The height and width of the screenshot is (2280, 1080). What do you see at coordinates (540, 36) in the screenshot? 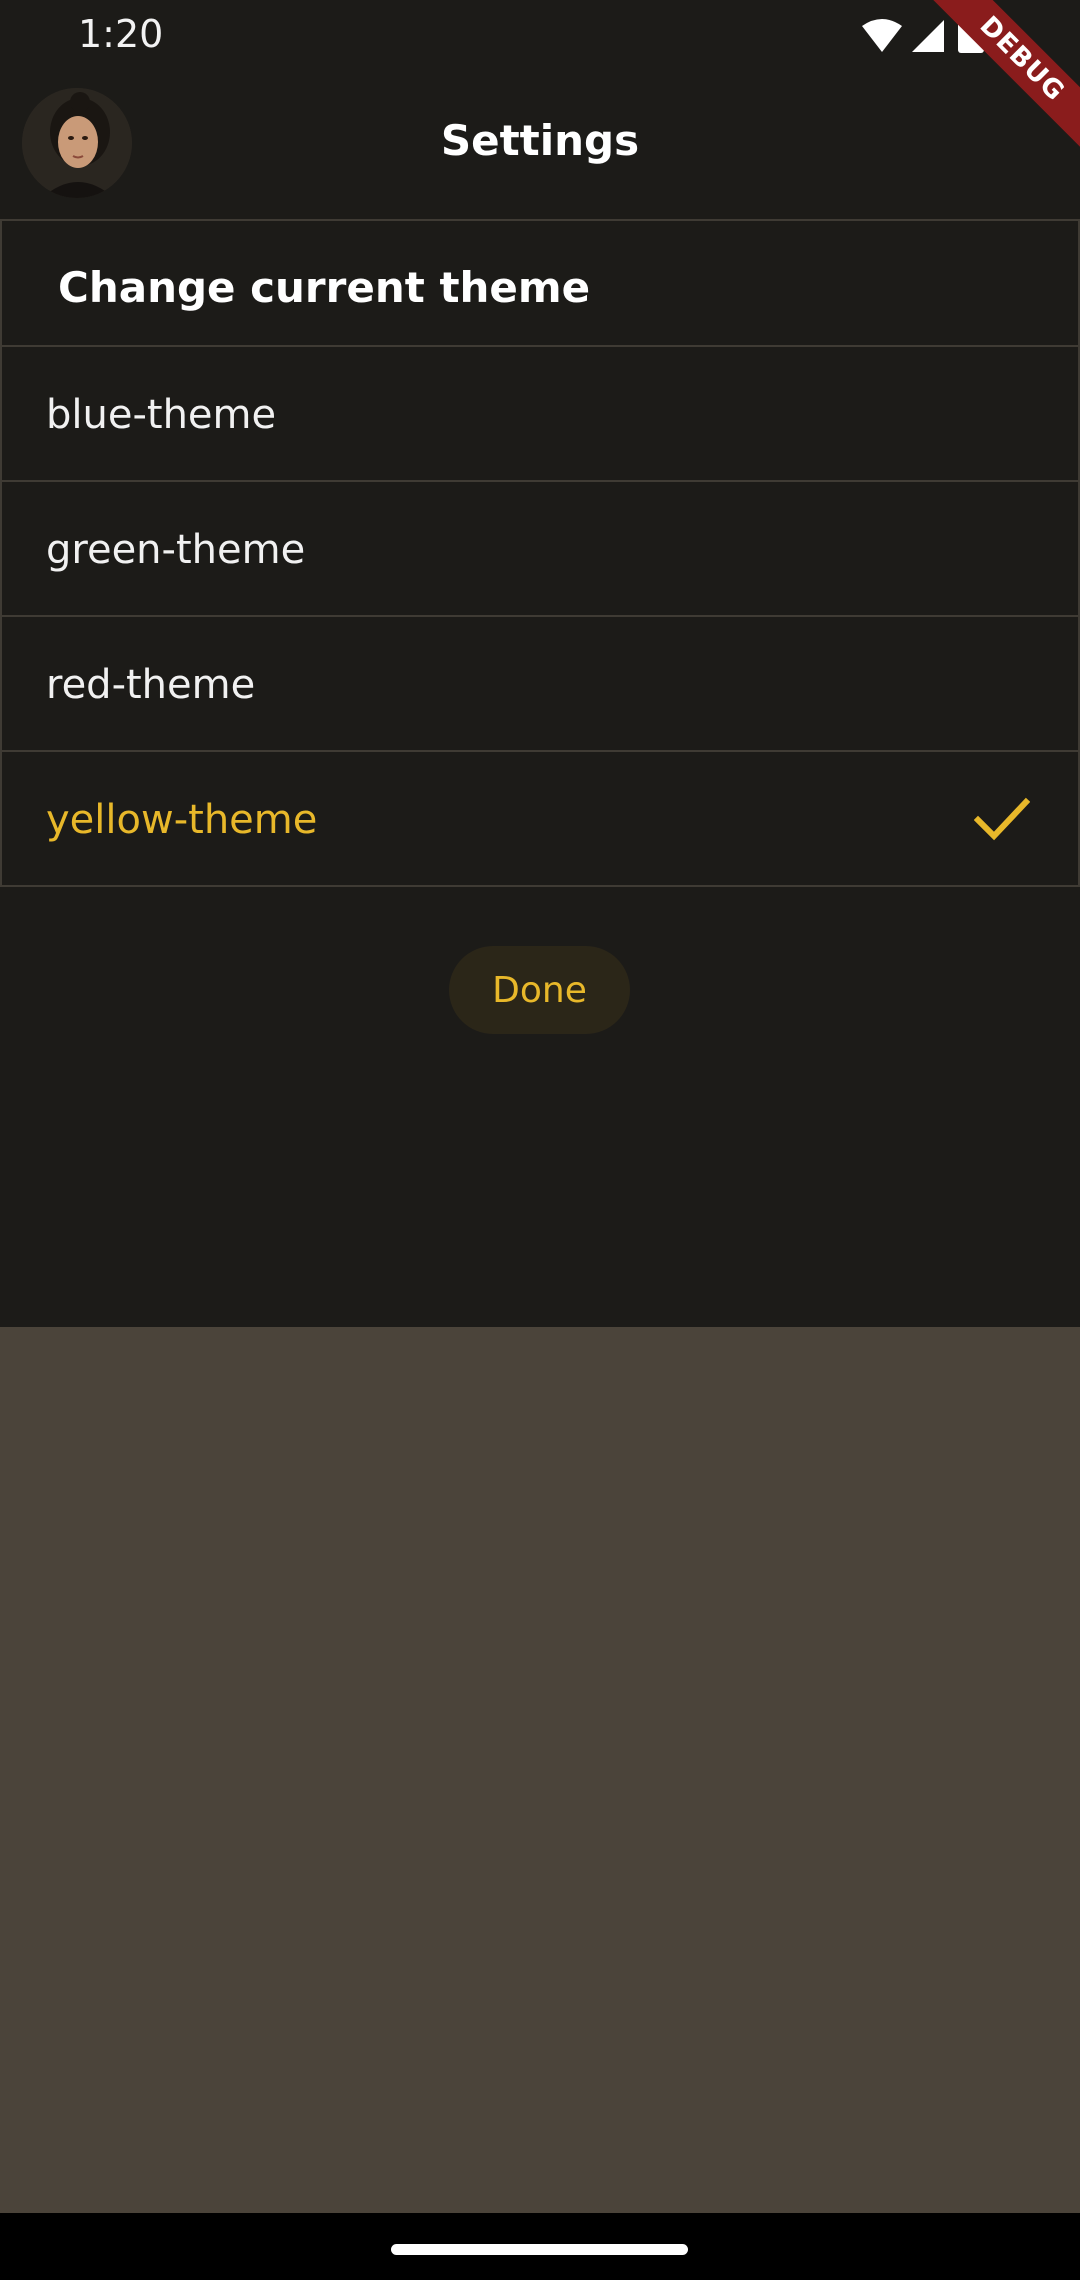
I see `status-bar: 1:20` at bounding box center [540, 36].